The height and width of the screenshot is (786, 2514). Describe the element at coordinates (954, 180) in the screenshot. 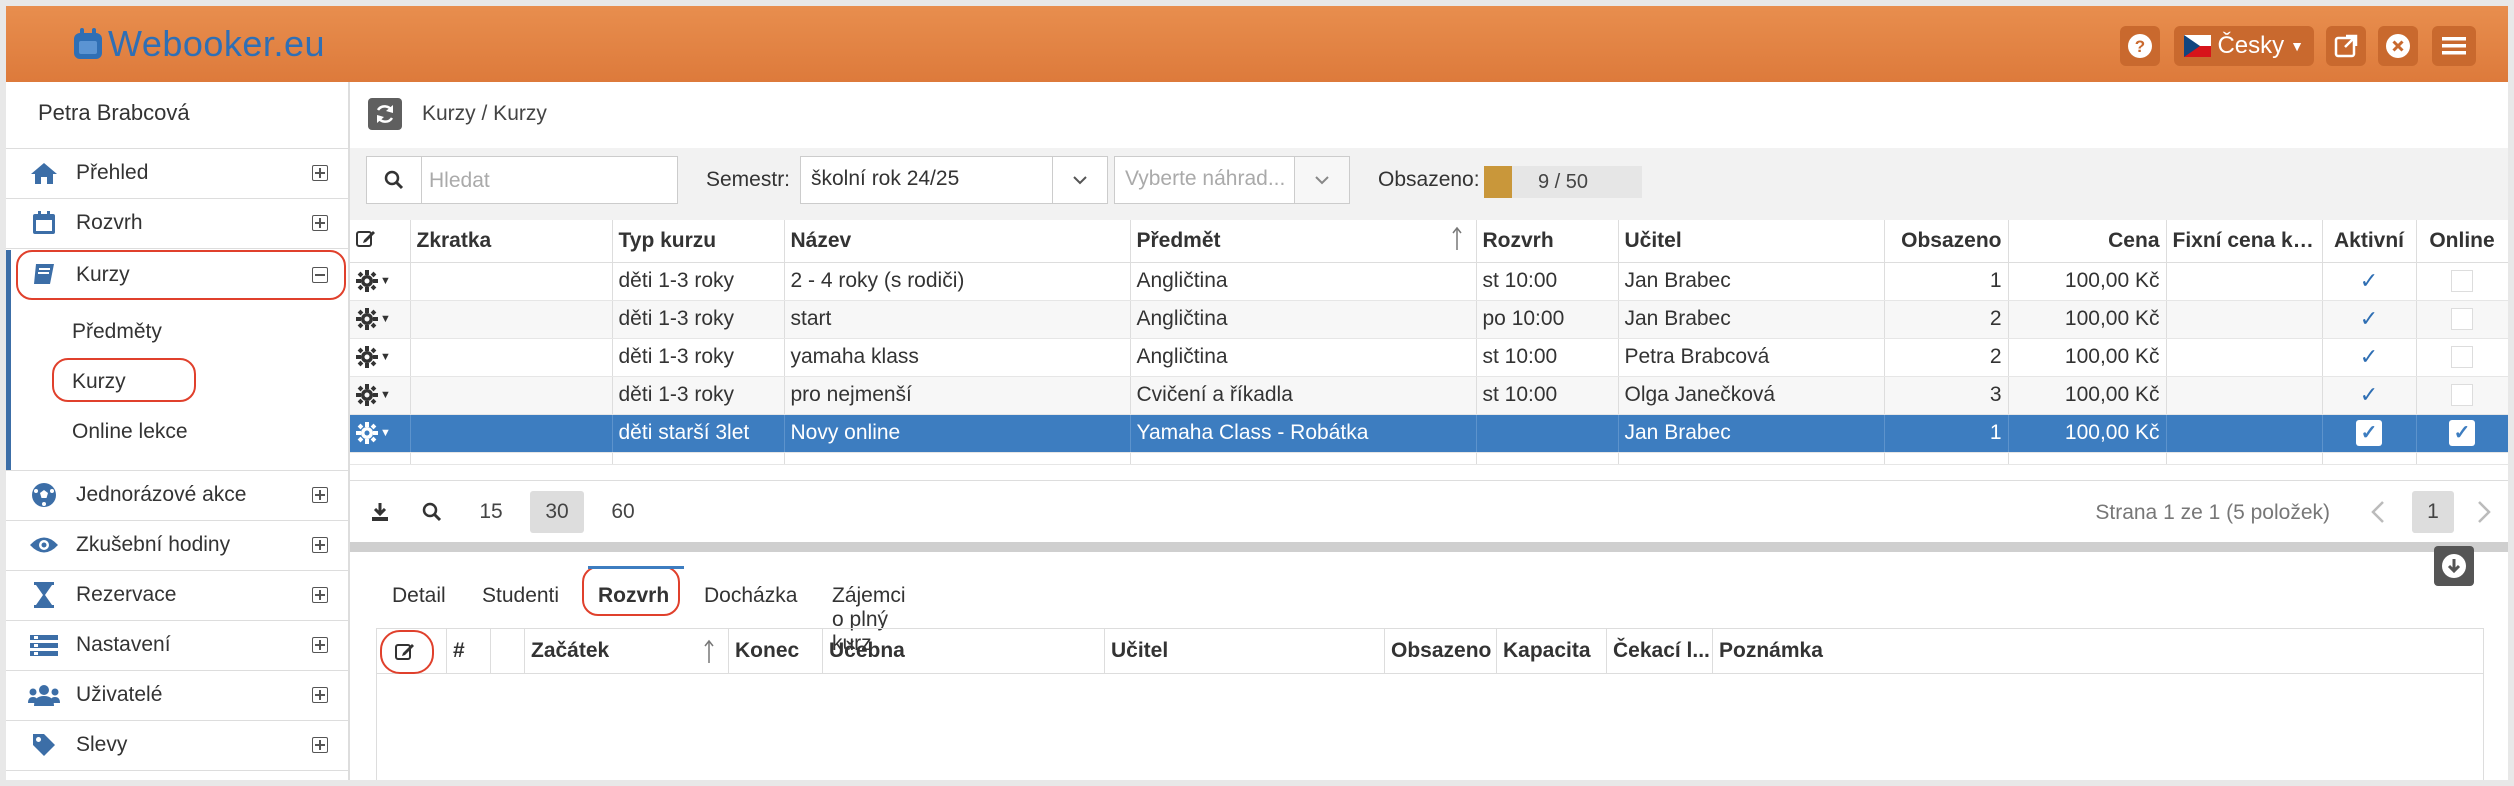

I see `semestr-select: školní rok 24/25` at that location.